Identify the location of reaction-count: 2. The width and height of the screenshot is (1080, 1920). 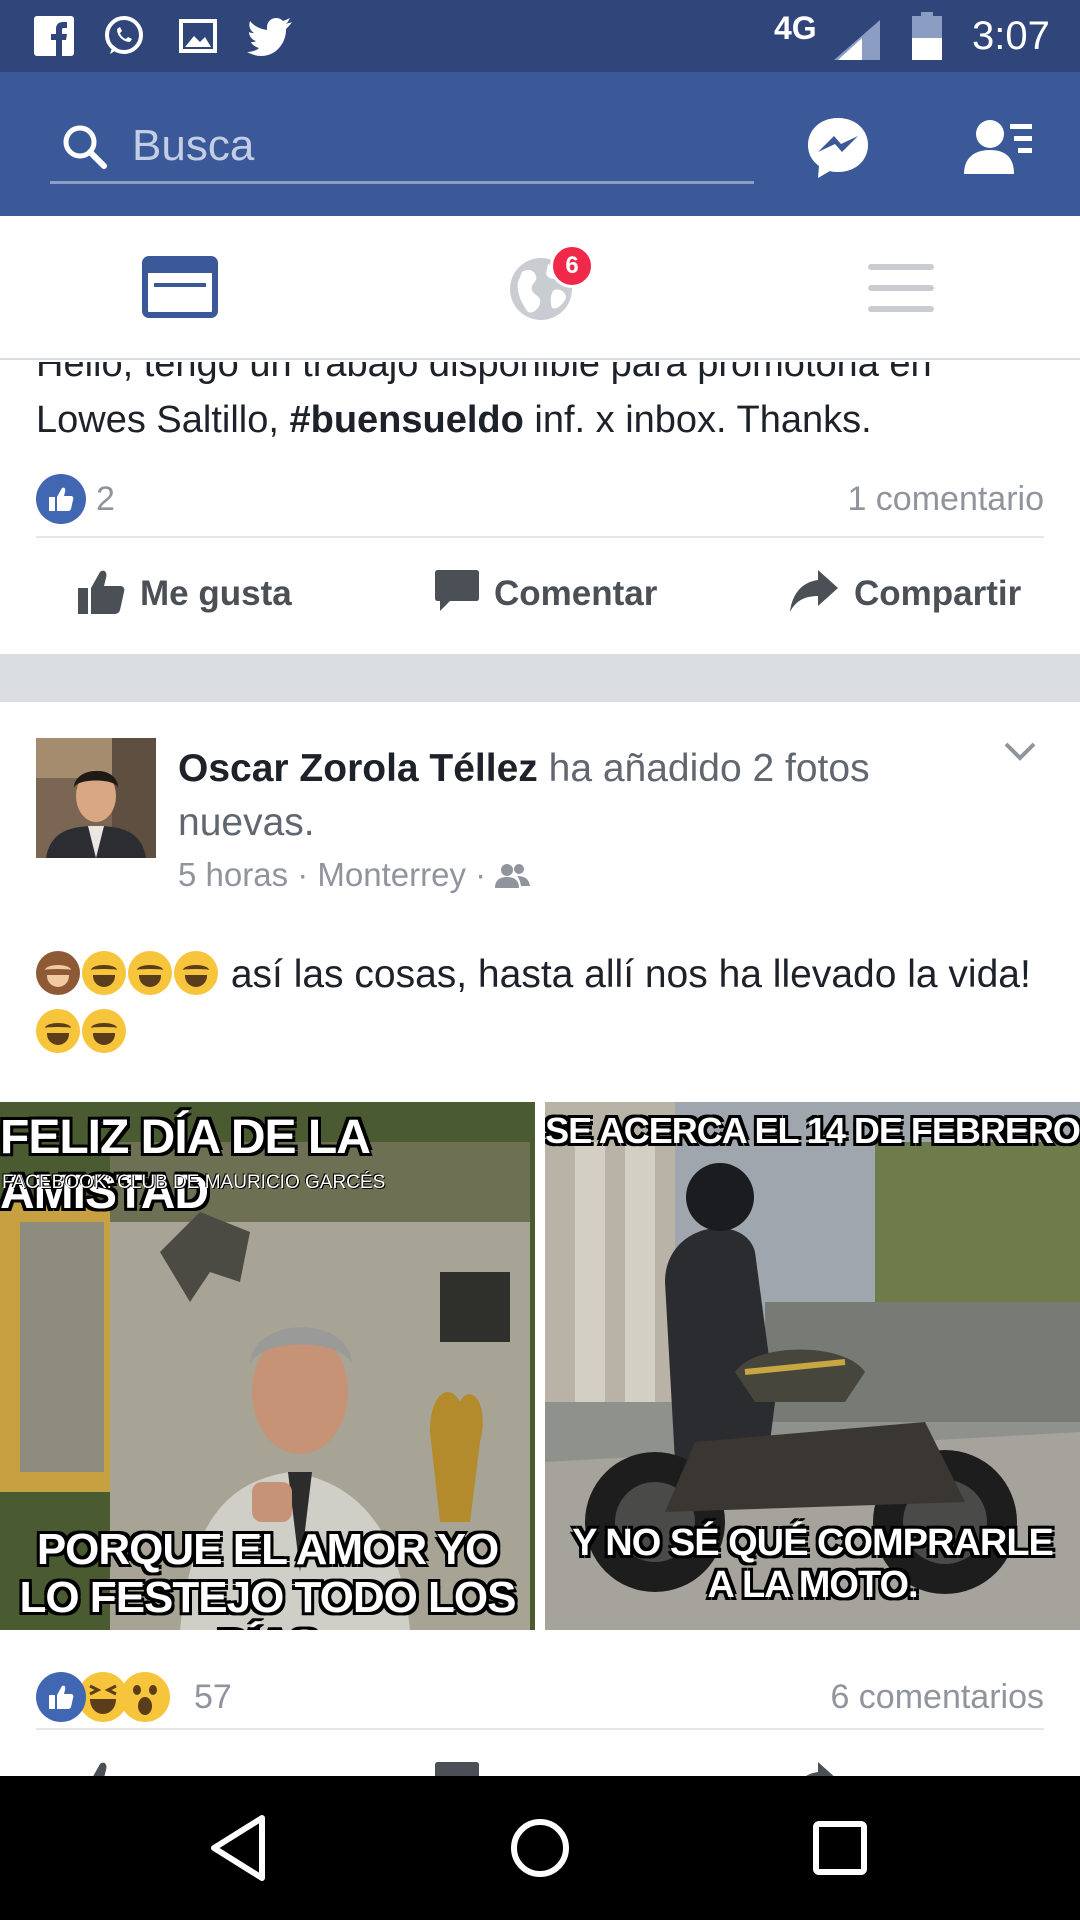
(105, 499).